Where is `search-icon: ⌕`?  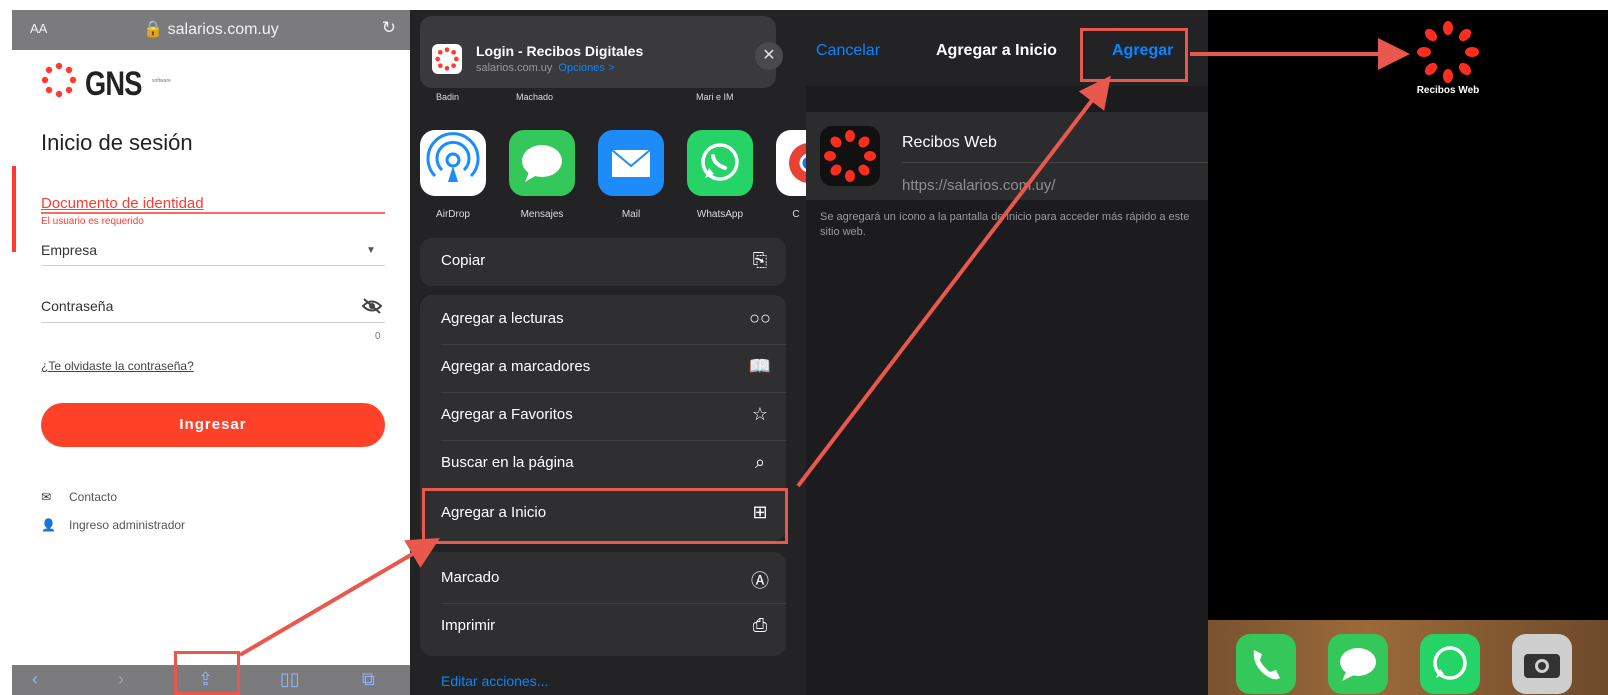 search-icon: ⌕ is located at coordinates (760, 462).